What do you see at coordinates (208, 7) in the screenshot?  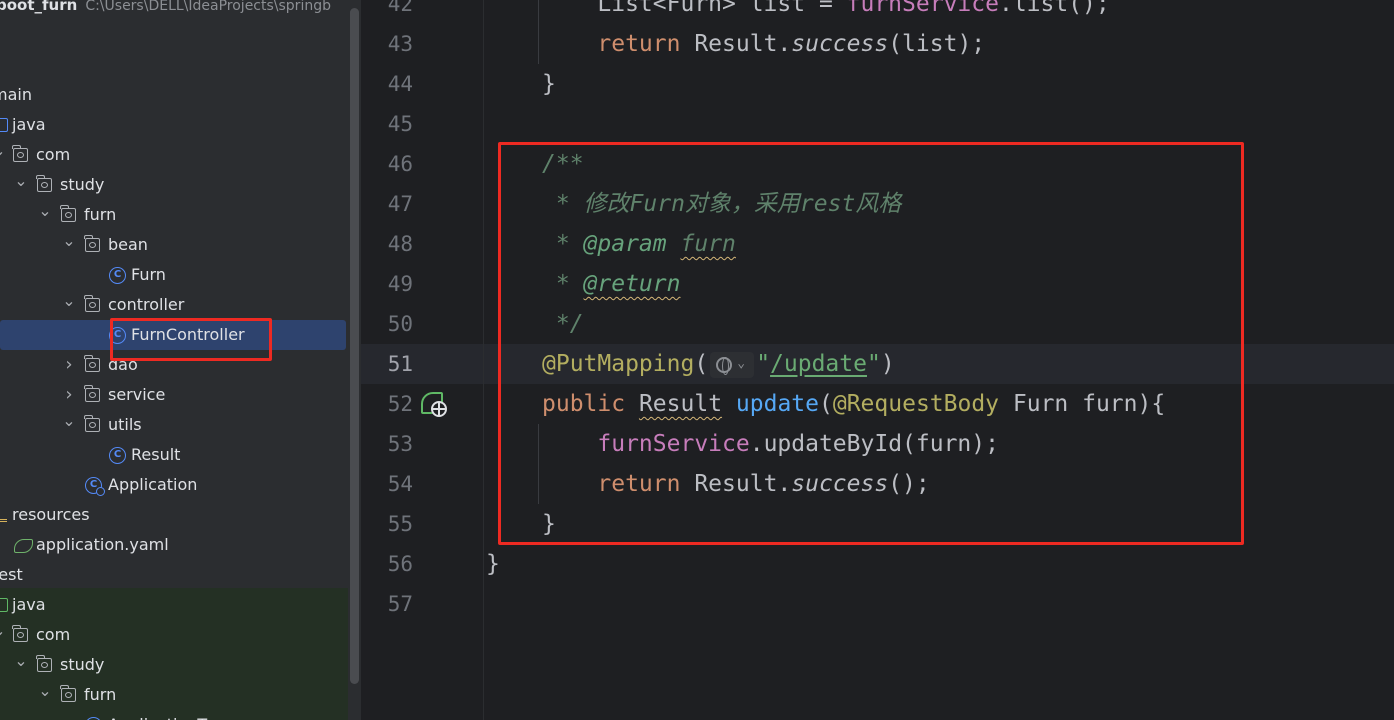 I see `project-path: C:\Users\DELL\IdeaProjects\springb` at bounding box center [208, 7].